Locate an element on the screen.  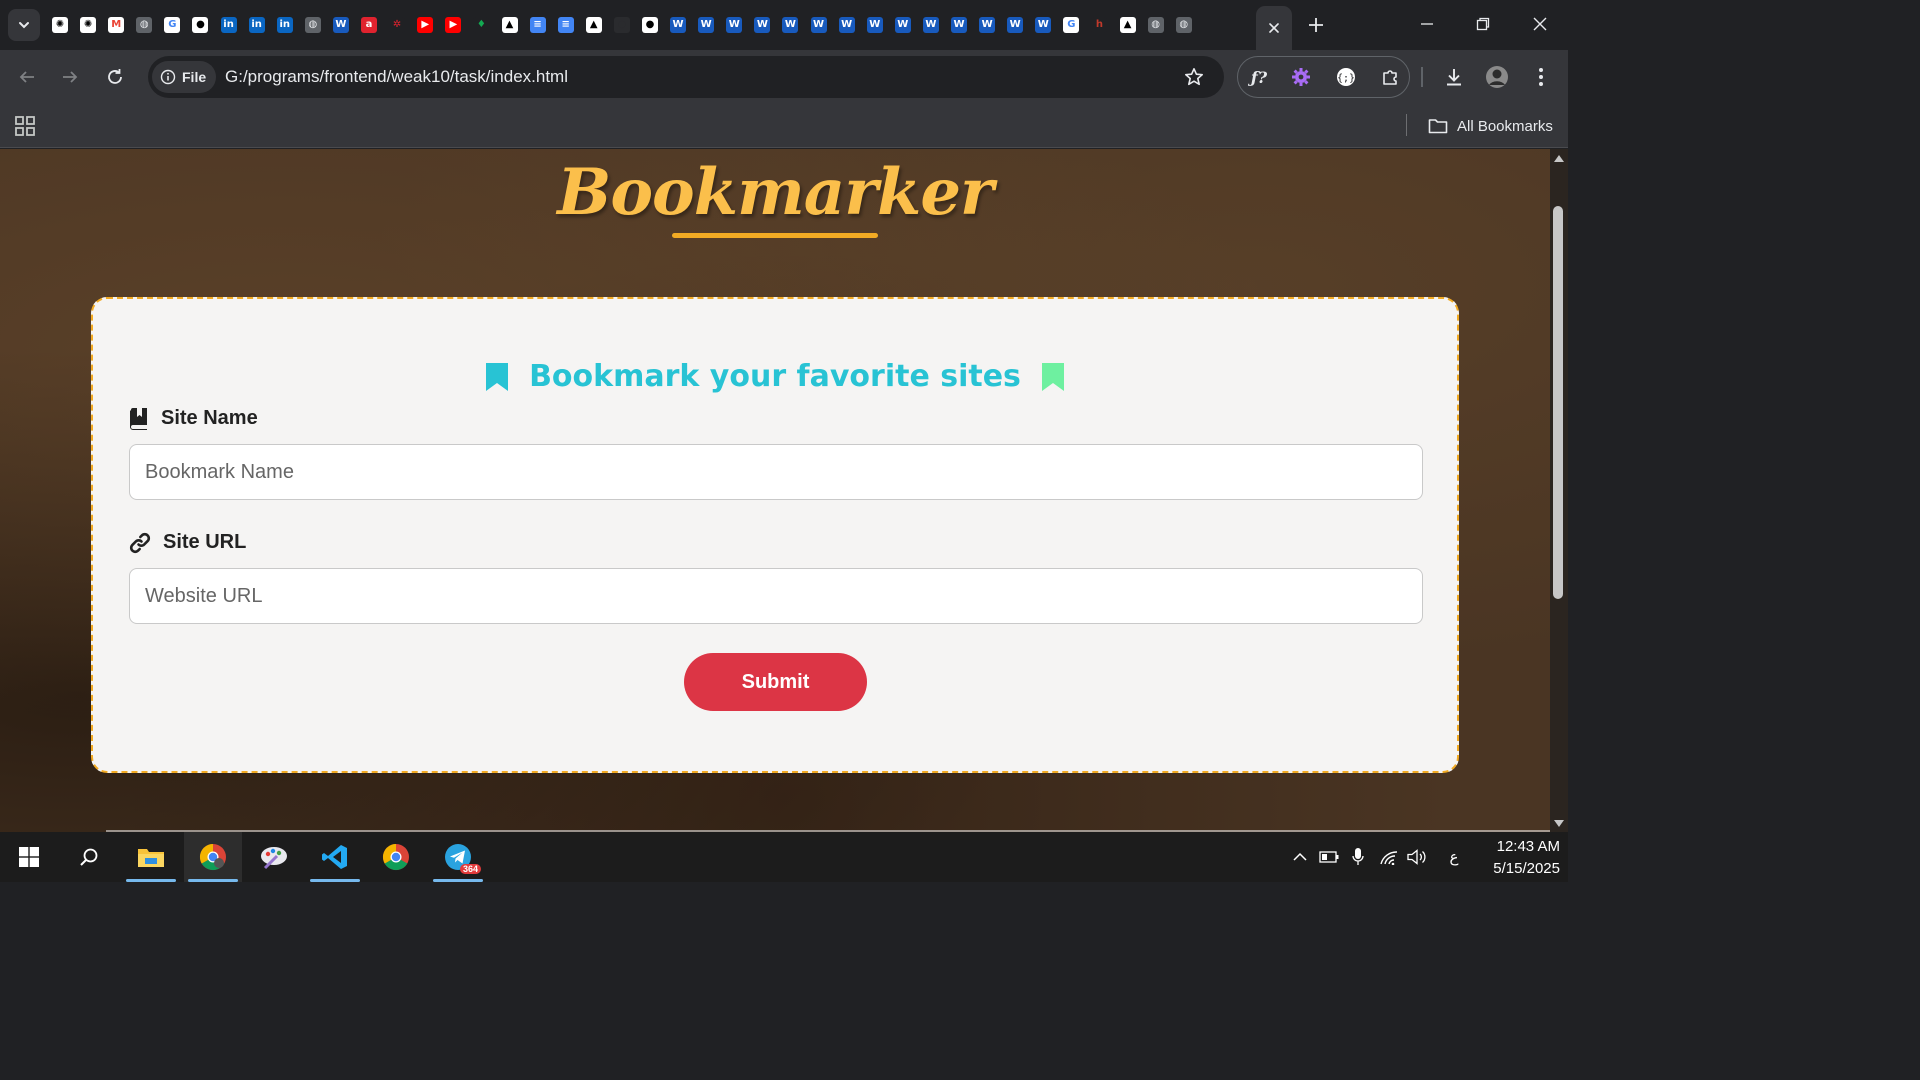
tab-favicon-word-15-icon: W is located at coordinates (1043, 25).